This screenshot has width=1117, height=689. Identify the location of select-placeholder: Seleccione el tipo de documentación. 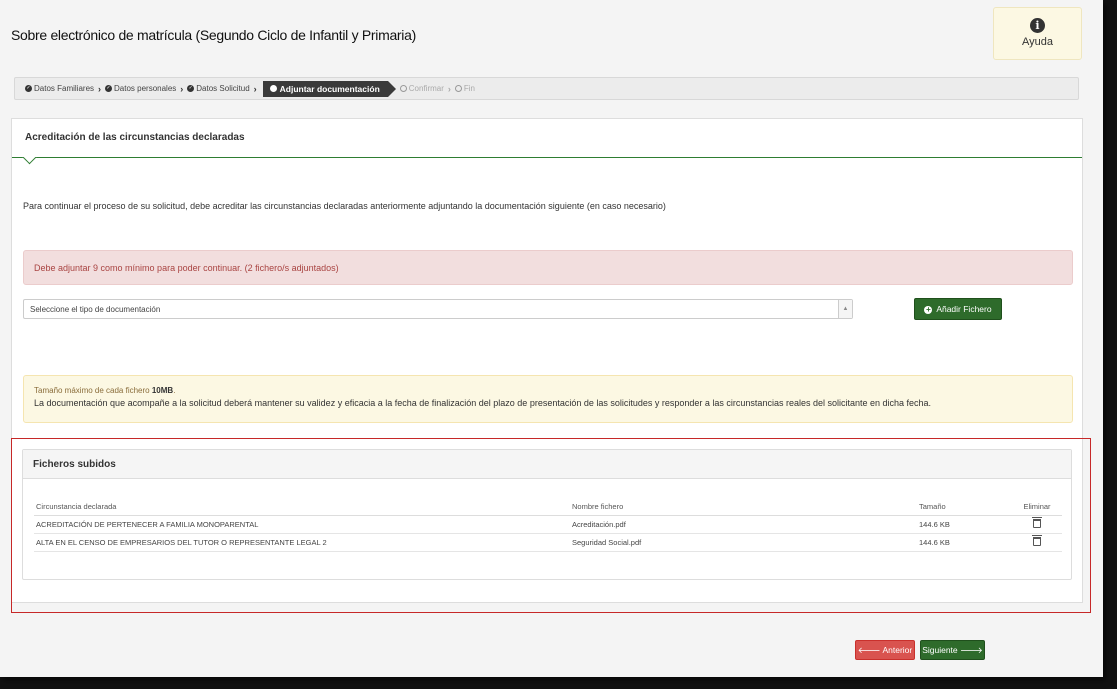
(95, 309).